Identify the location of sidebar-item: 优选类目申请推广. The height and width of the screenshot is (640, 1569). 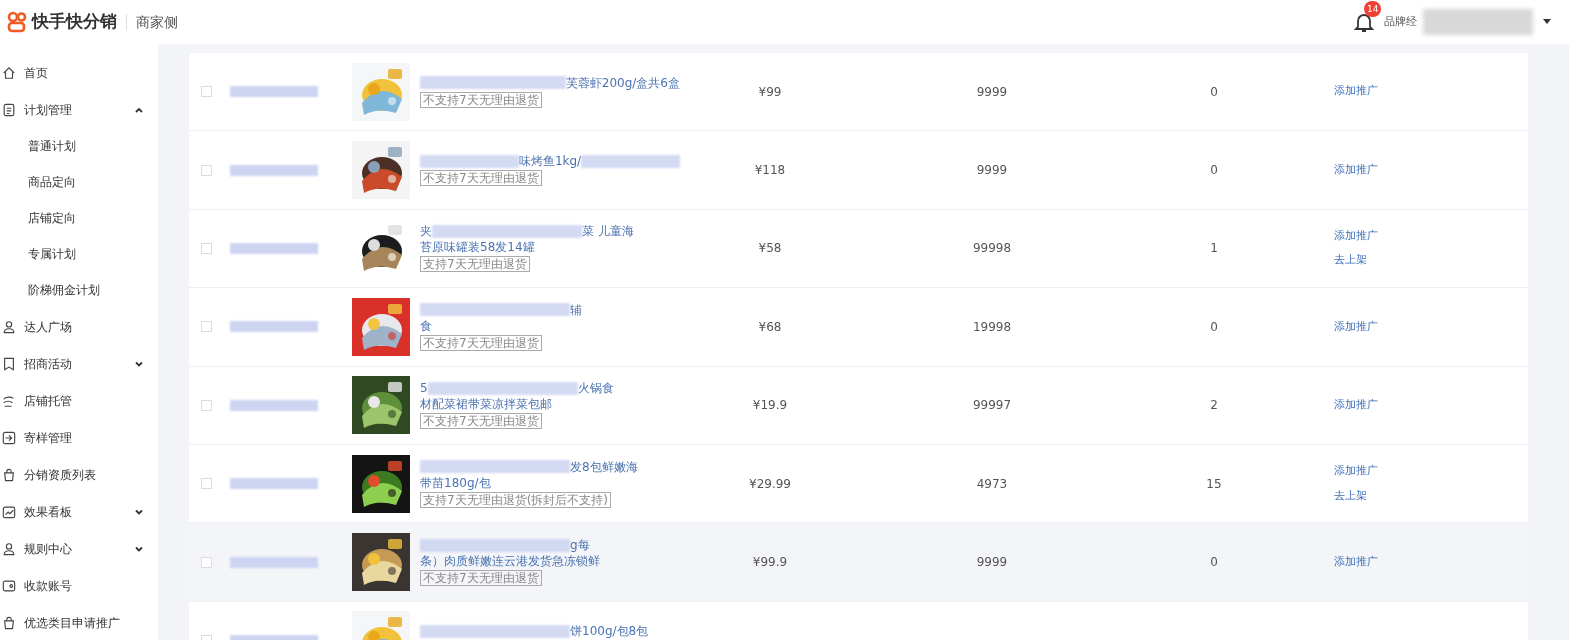
(79, 622).